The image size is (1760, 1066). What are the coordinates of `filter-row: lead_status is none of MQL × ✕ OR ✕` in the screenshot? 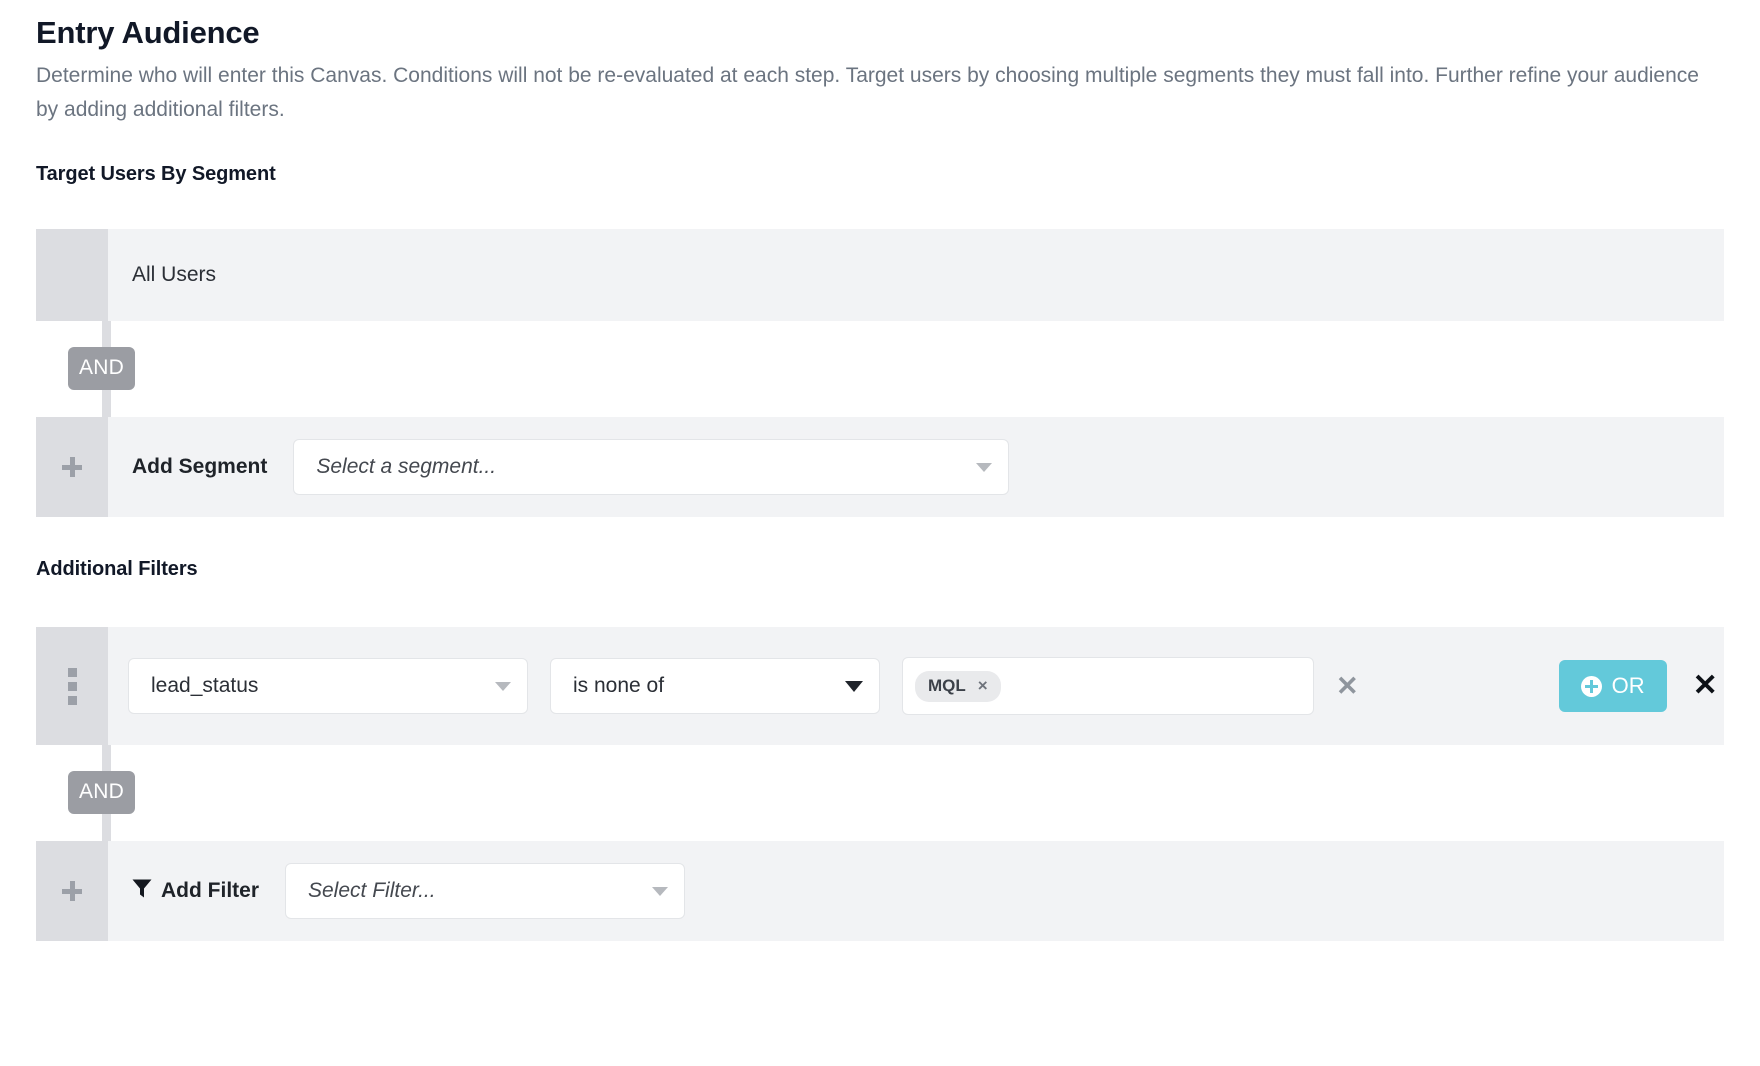 It's located at (880, 686).